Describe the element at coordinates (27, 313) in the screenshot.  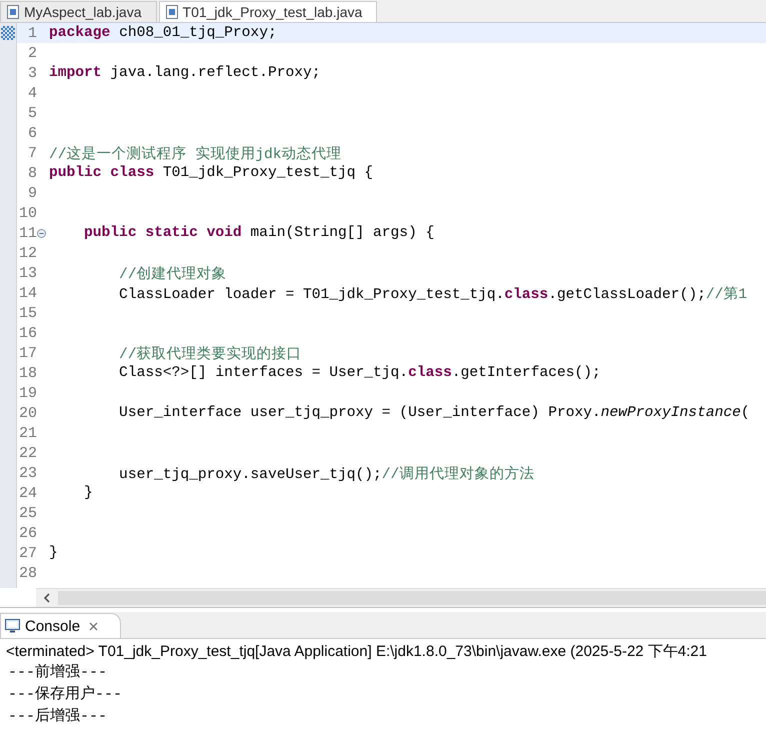
I see `line-number: 15` at that location.